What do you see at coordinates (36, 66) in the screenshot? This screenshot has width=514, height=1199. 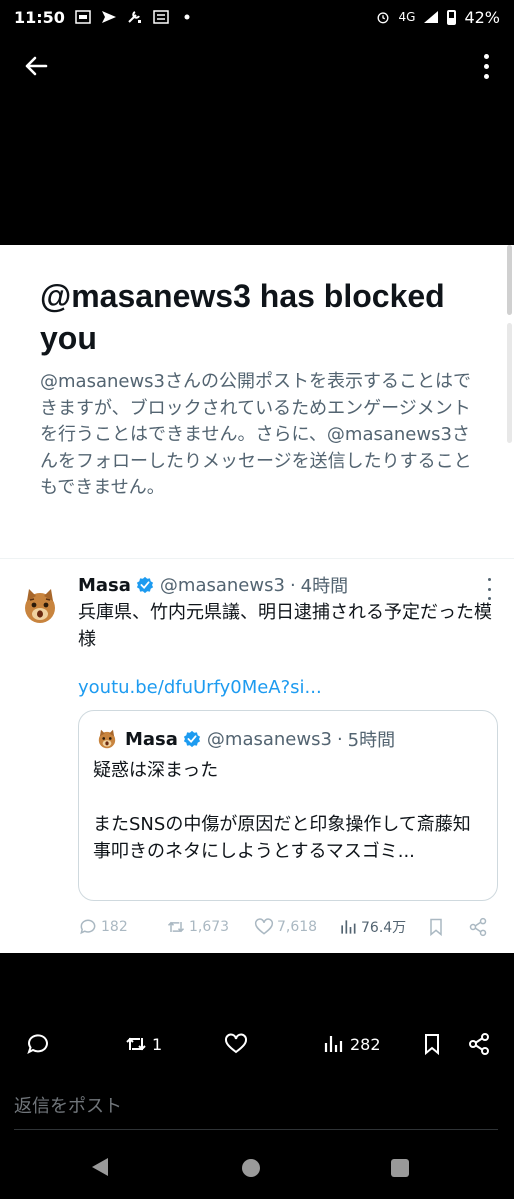 I see `back-arrow-icon` at bounding box center [36, 66].